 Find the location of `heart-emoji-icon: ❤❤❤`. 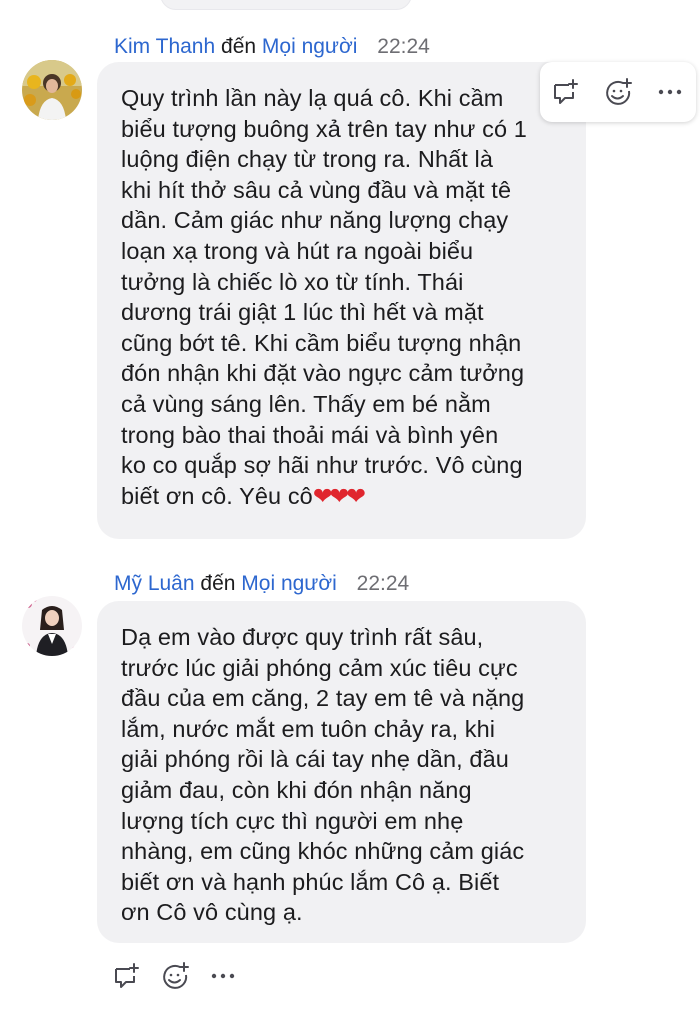

heart-emoji-icon: ❤❤❤ is located at coordinates (339, 495).